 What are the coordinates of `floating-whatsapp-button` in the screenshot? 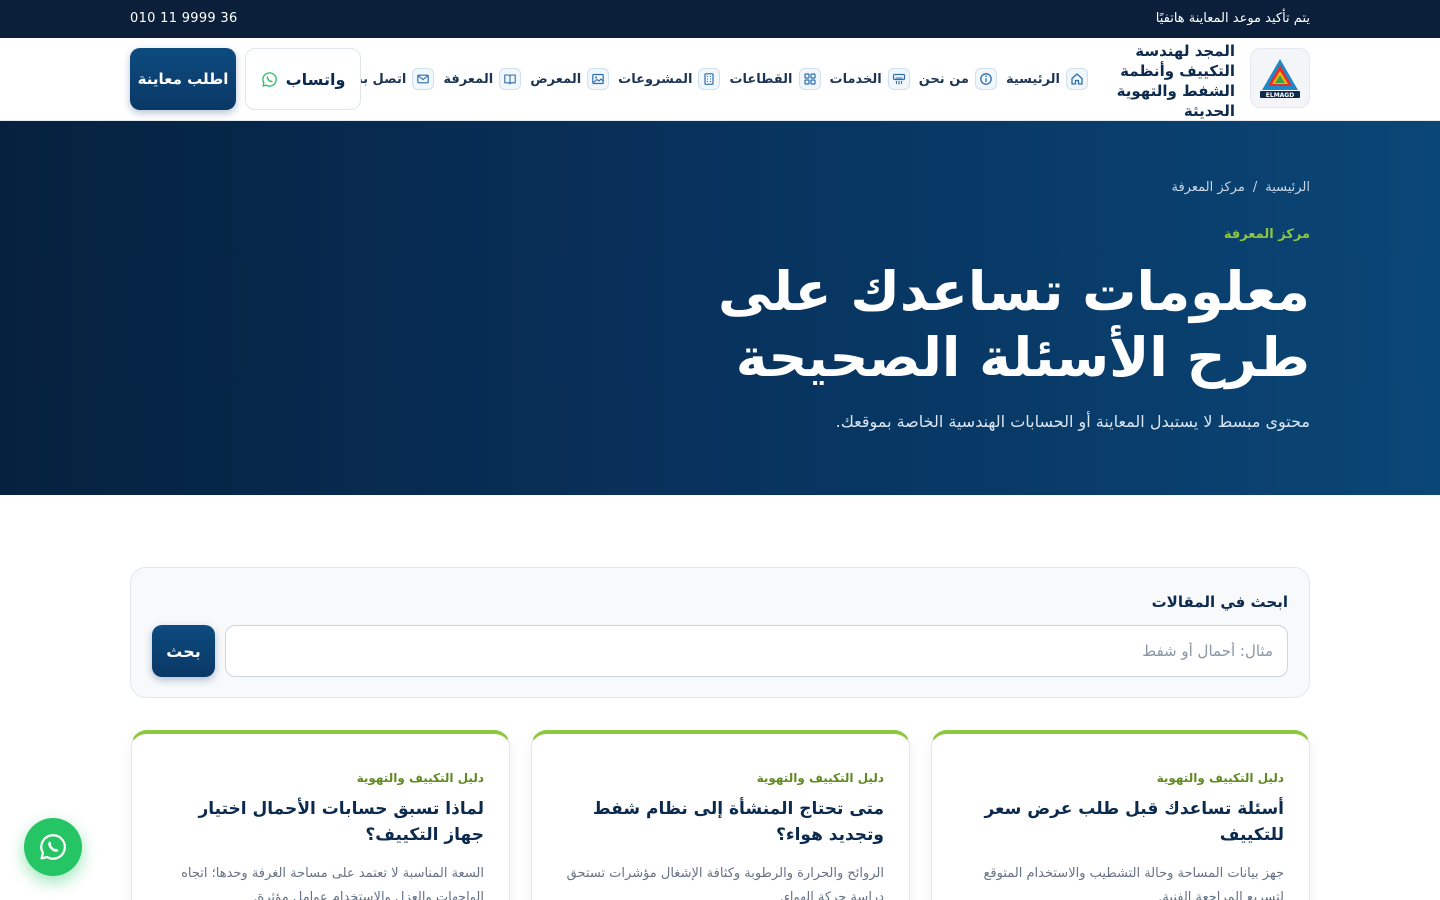 It's located at (53, 847).